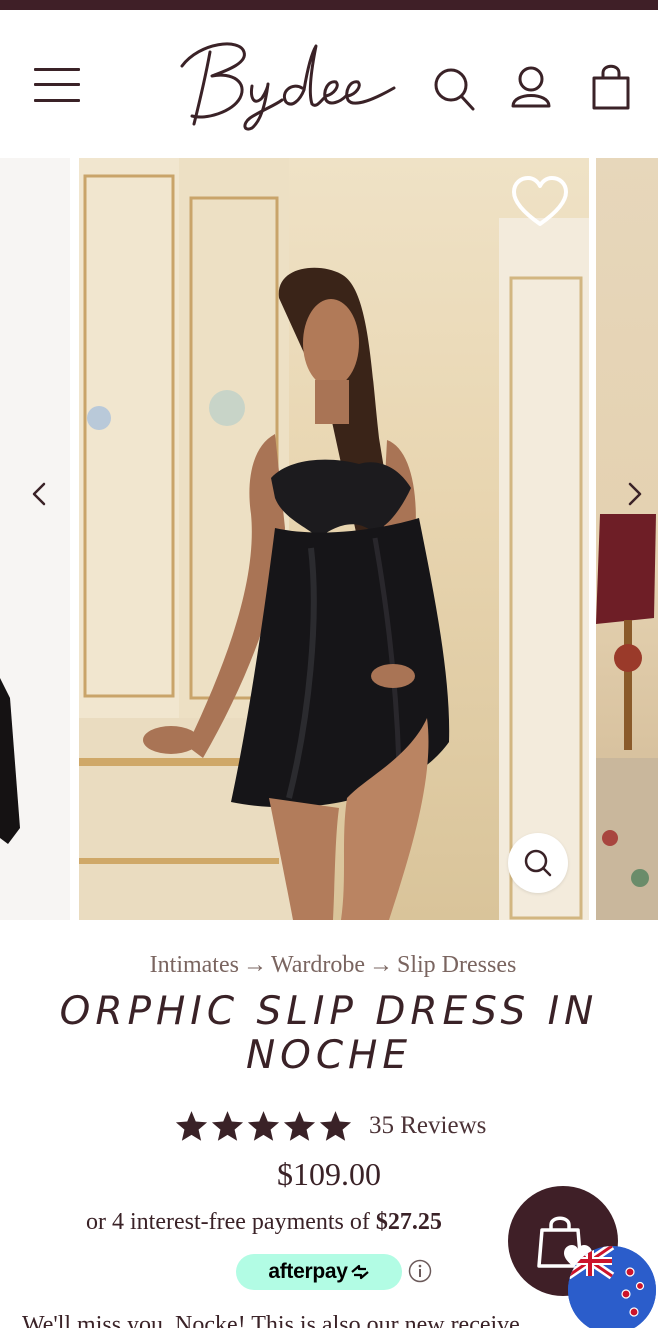 This screenshot has width=658, height=1328. What do you see at coordinates (10, 761) in the screenshot?
I see `previous-image-preview` at bounding box center [10, 761].